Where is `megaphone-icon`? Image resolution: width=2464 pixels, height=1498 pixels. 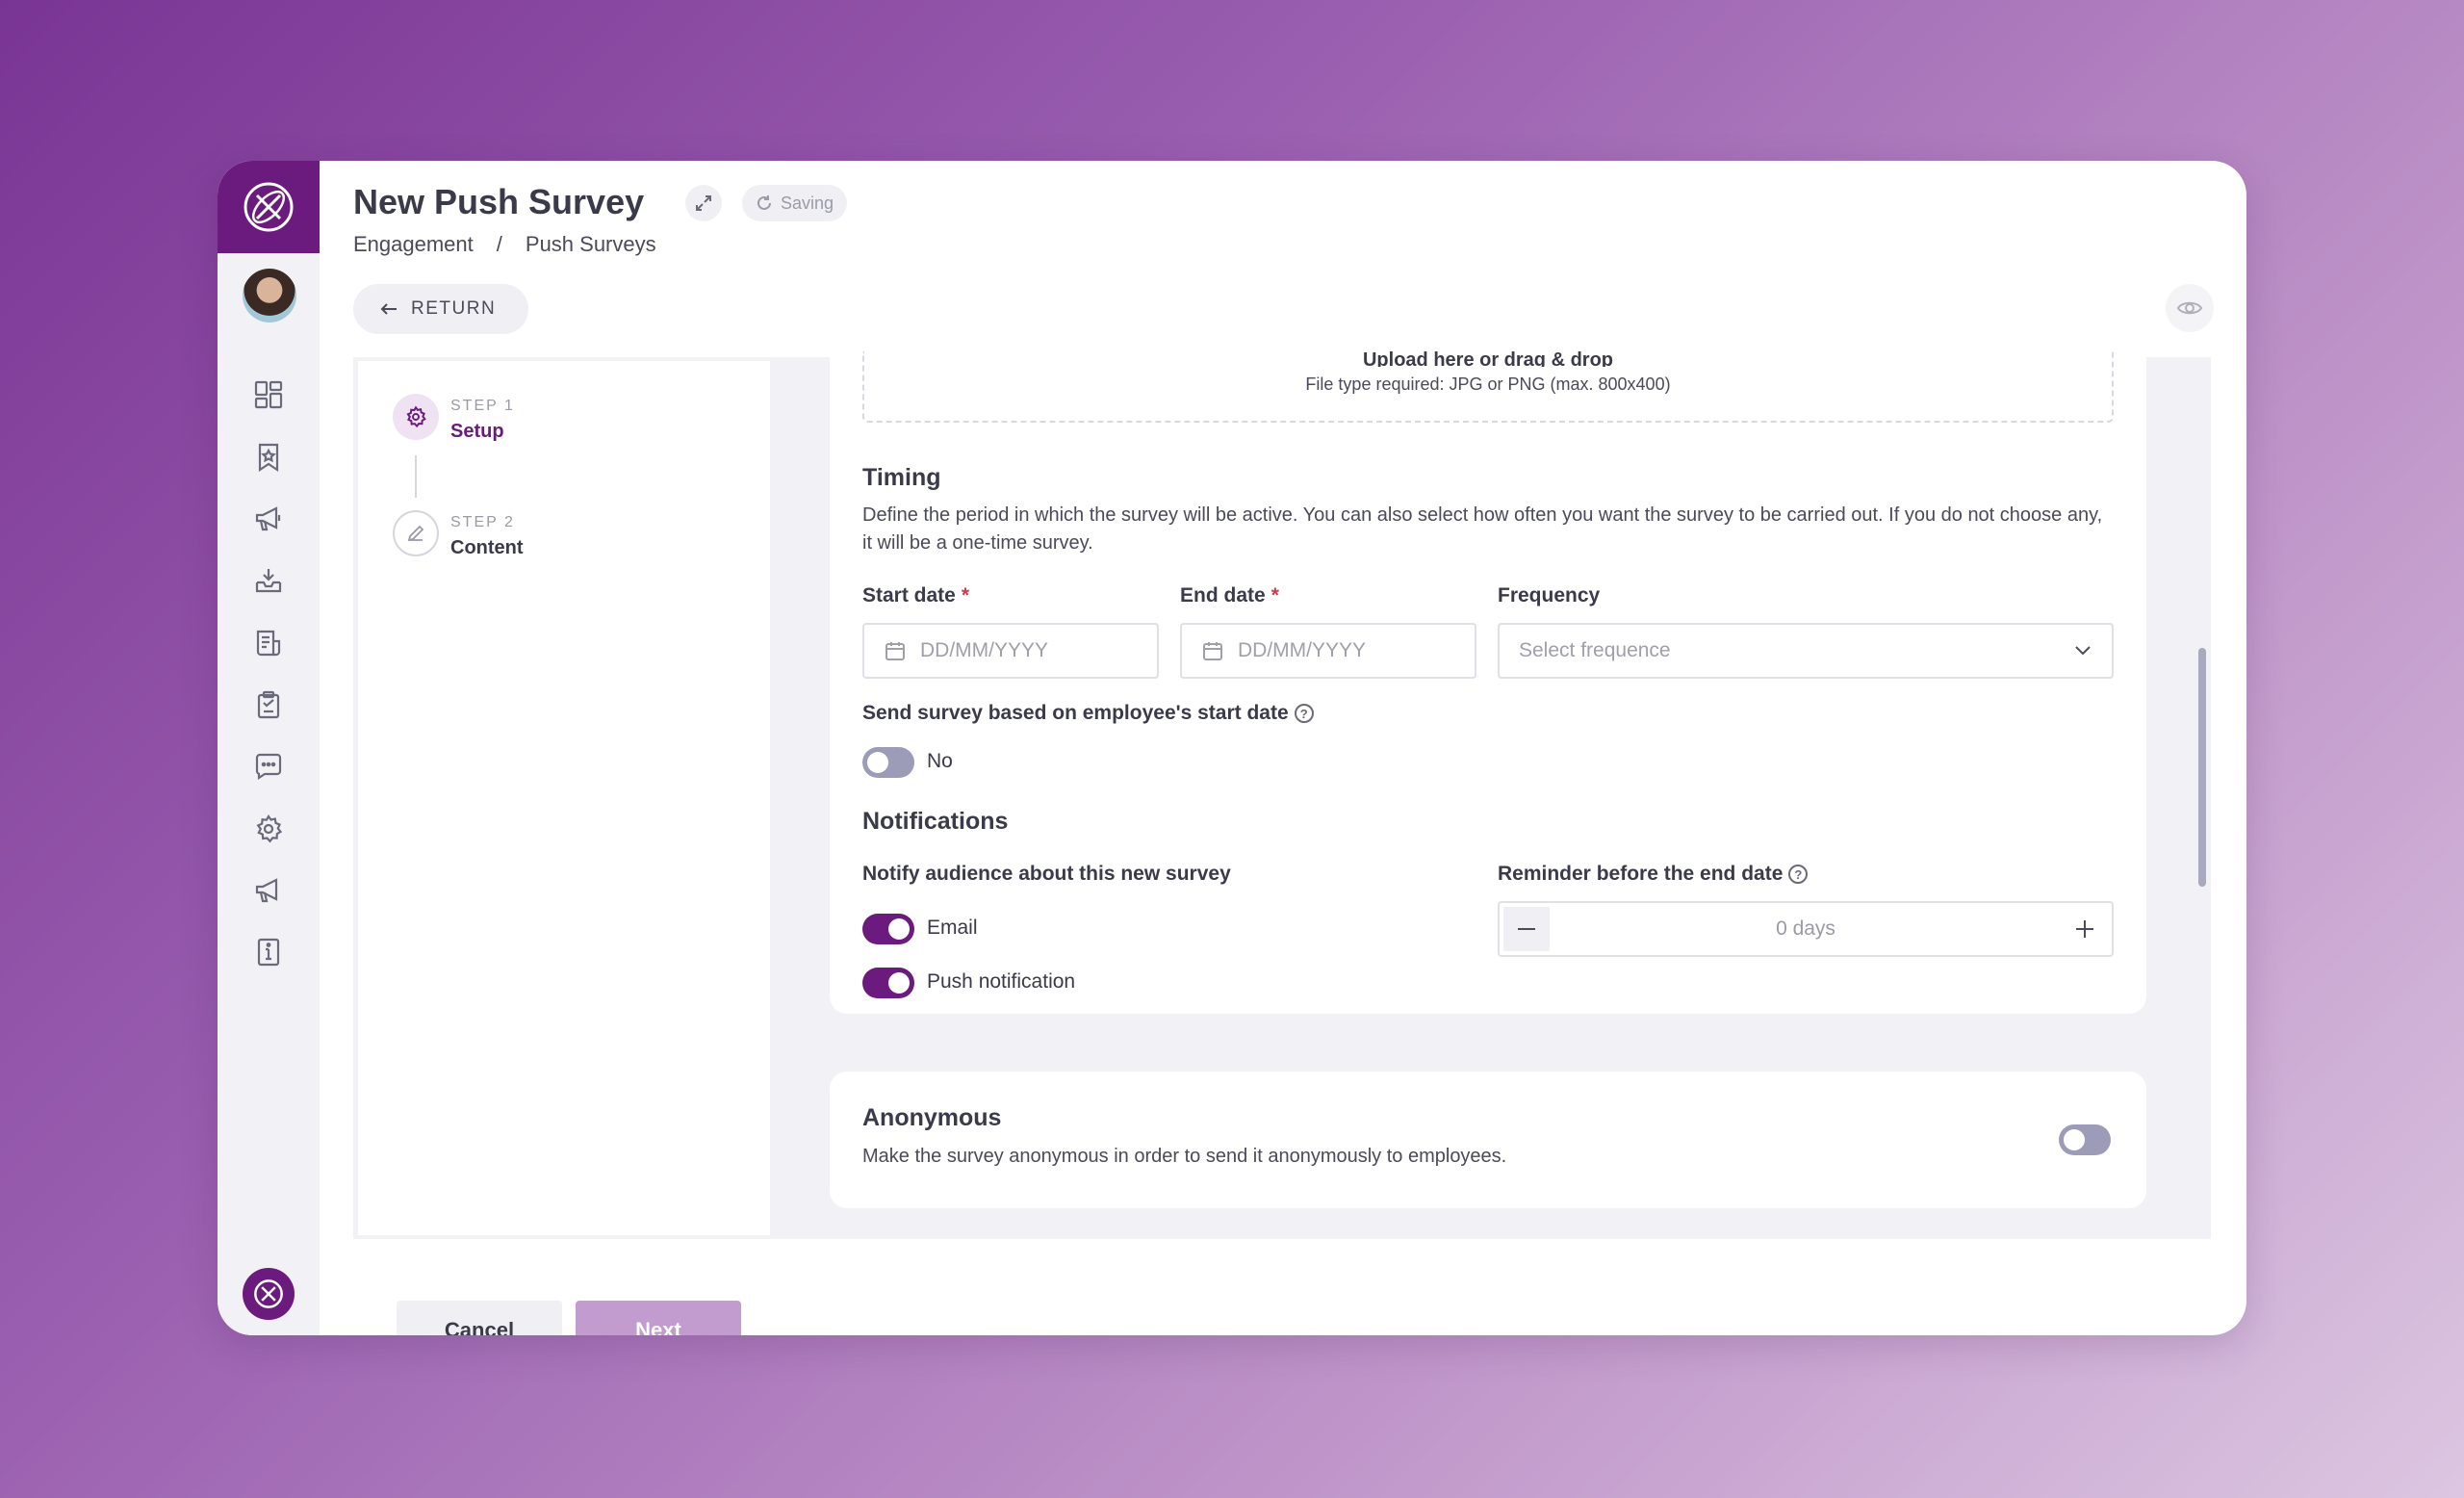 megaphone-icon is located at coordinates (268, 519).